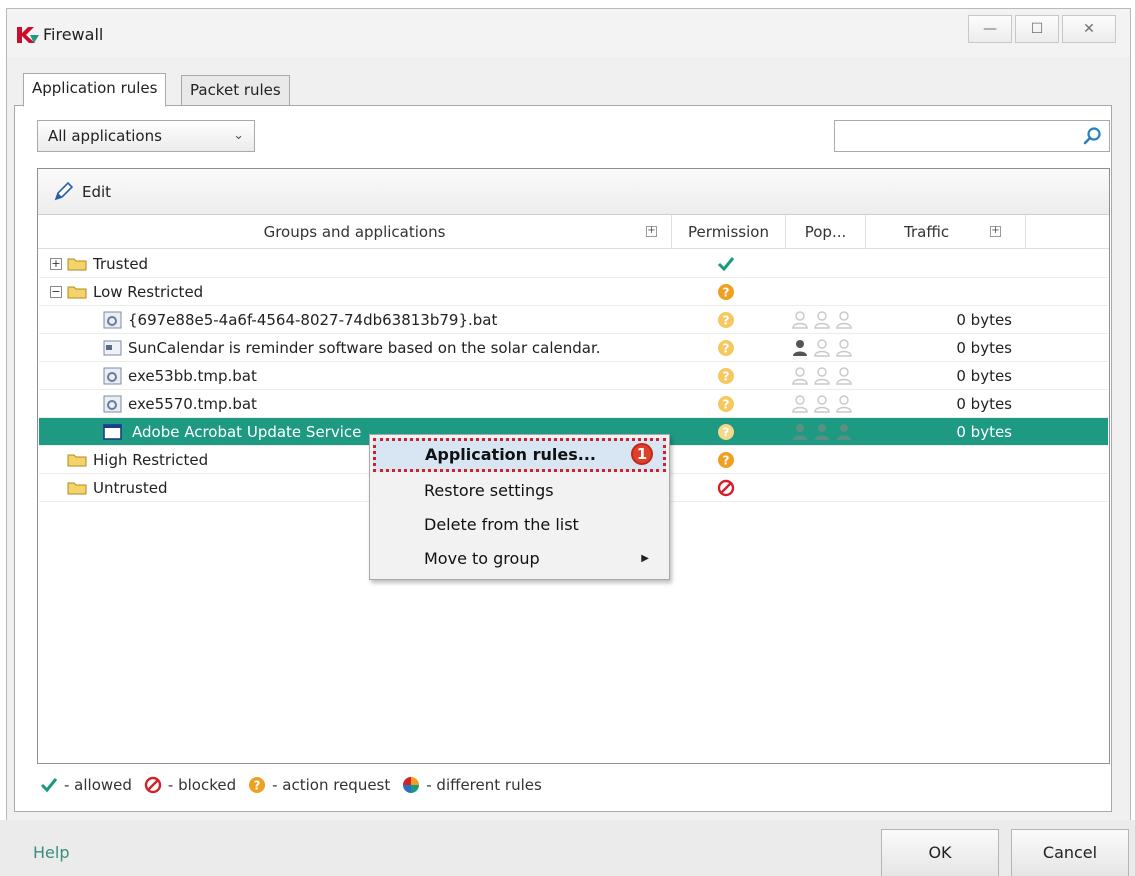 The height and width of the screenshot is (876, 1135). I want to click on list-item-app: exe53bb.tmp.bat ? 0 bytes, so click(573, 376).